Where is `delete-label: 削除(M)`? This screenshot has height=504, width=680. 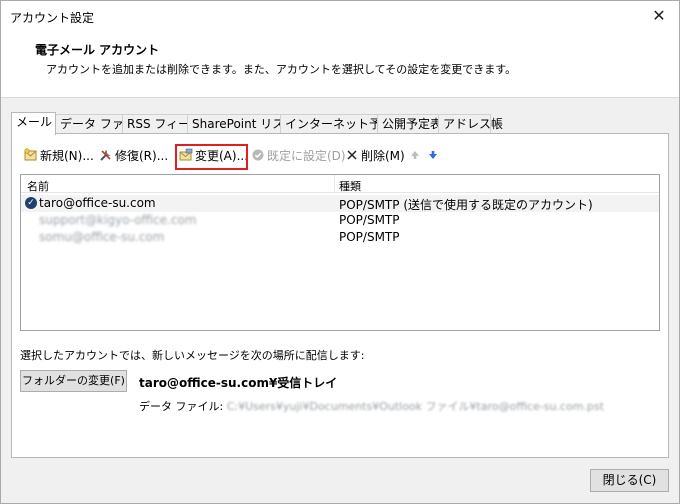
delete-label: 削除(M) is located at coordinates (383, 156).